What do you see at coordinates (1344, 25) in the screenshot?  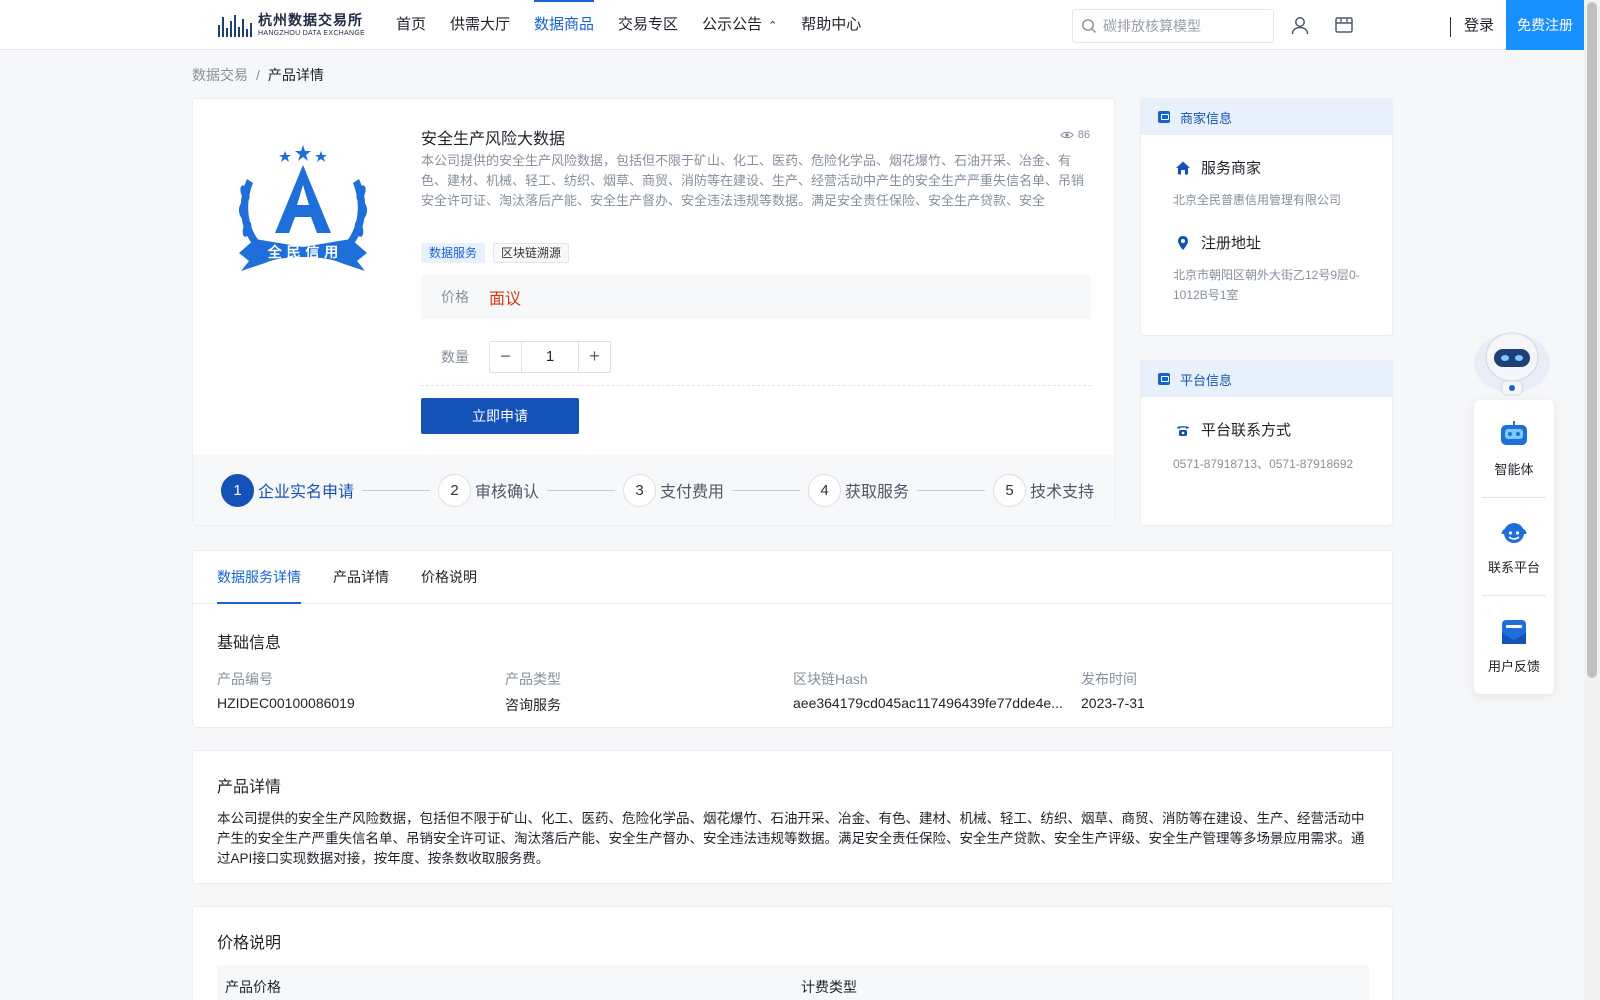 I see `store-icon` at bounding box center [1344, 25].